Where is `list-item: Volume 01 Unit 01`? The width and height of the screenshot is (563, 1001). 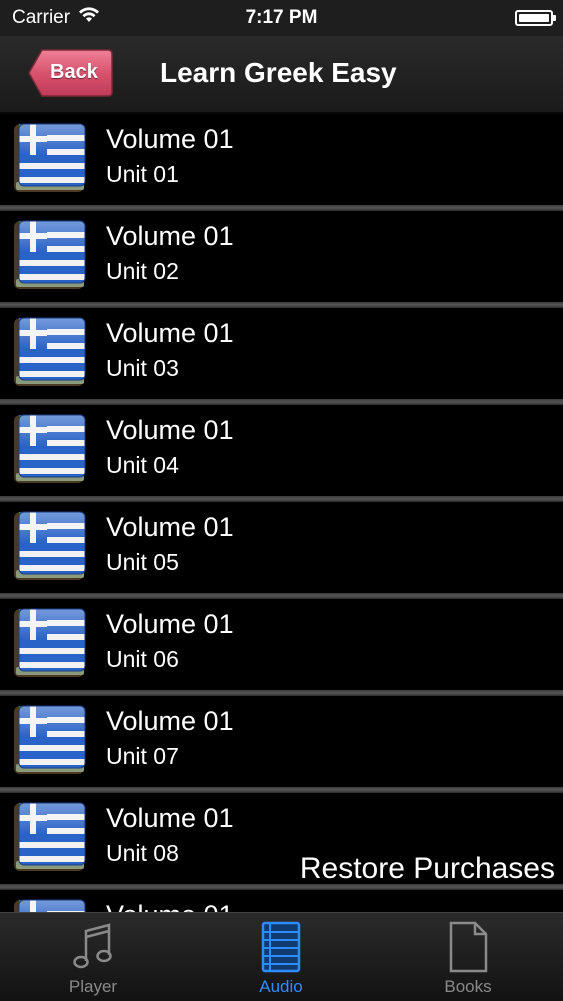
list-item: Volume 01 Unit 01 is located at coordinates (281, 159).